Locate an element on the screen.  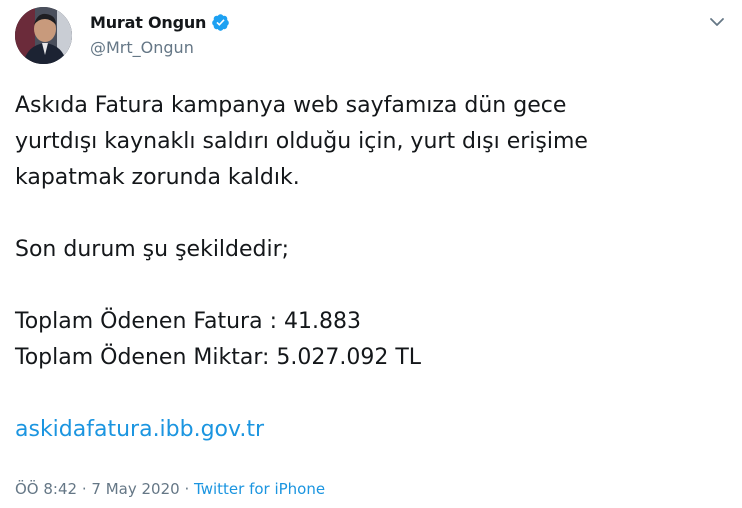
author-name-row: Murat Ongun is located at coordinates (160, 22).